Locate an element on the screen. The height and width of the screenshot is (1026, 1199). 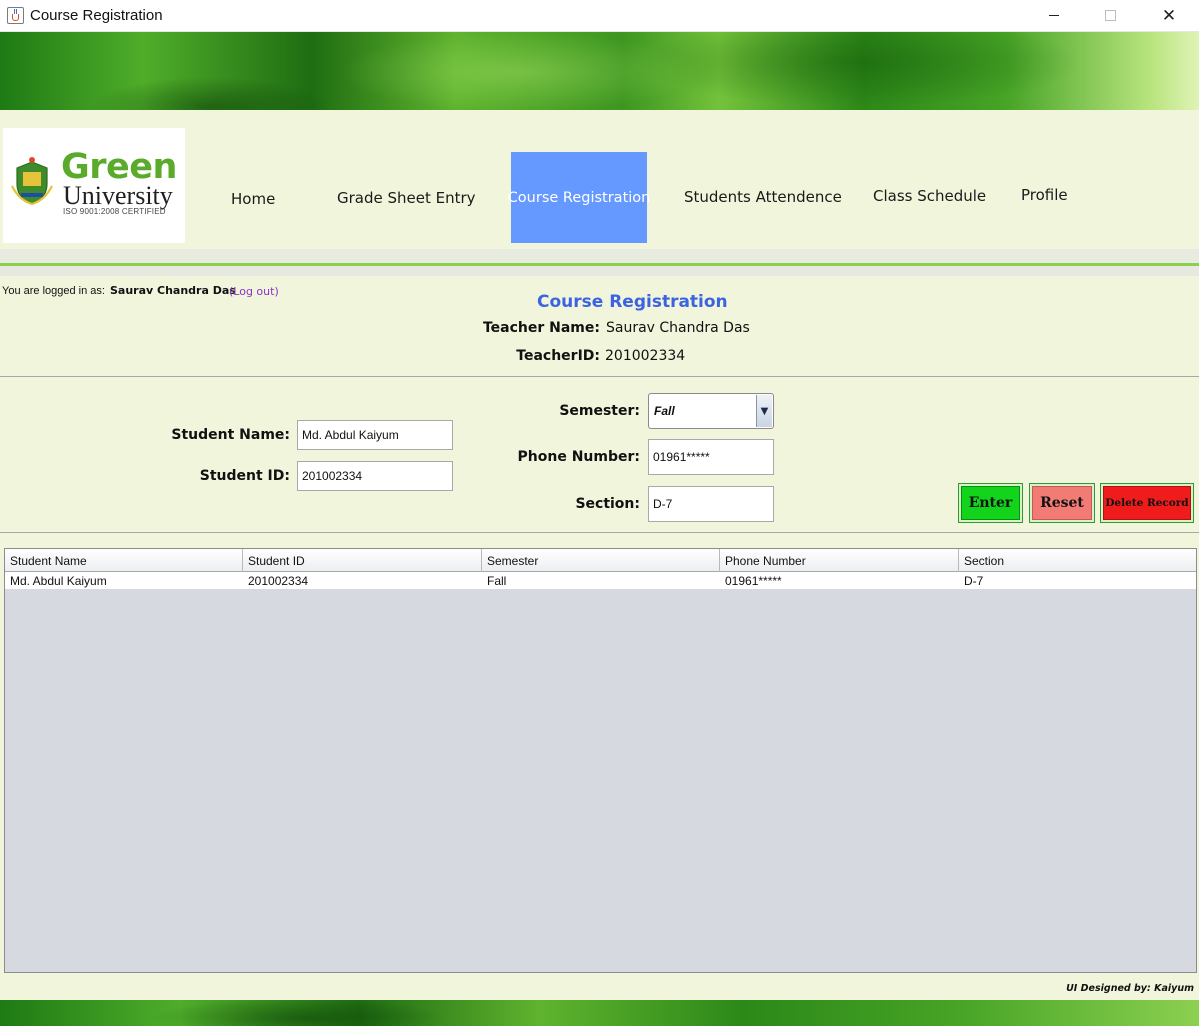
minimize-button is located at coordinates (1054, 15).